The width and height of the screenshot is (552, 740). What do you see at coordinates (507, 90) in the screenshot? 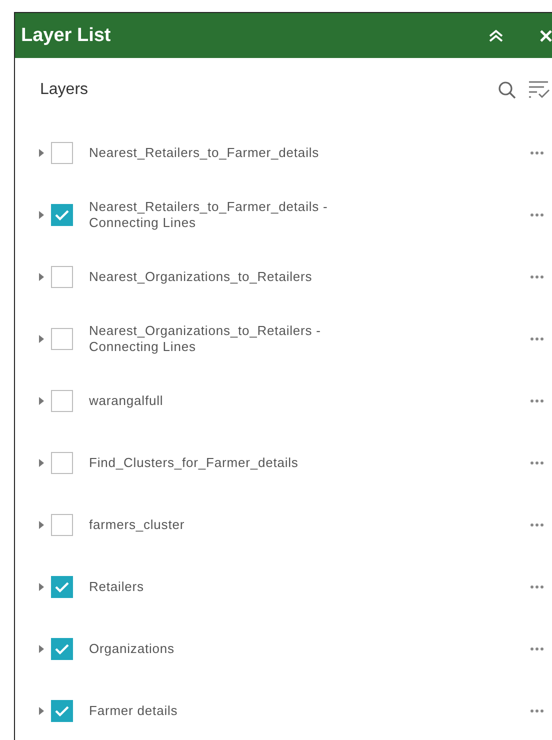
I see `search-icon` at bounding box center [507, 90].